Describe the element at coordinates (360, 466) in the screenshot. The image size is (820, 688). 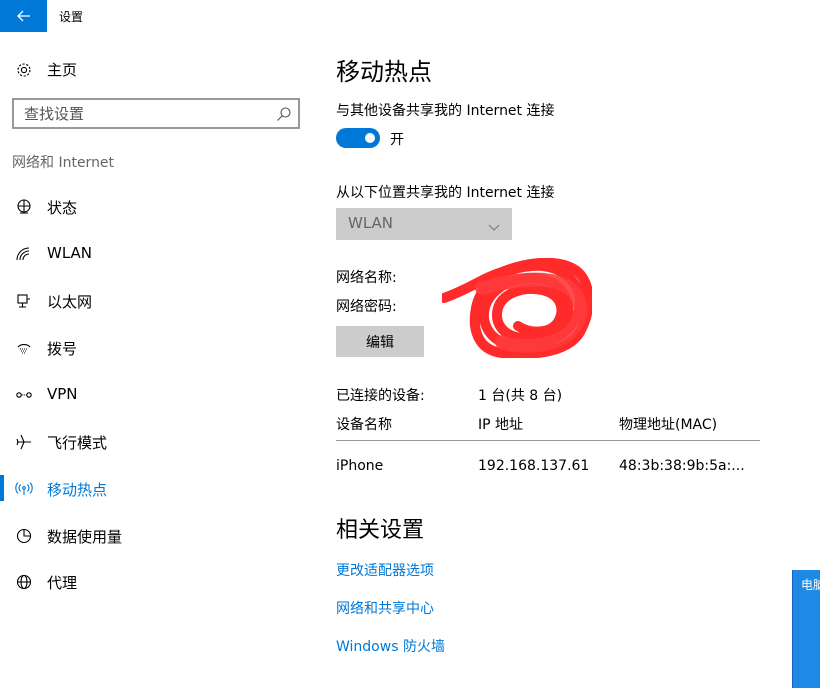
I see `device-name-cell: iPhone` at that location.